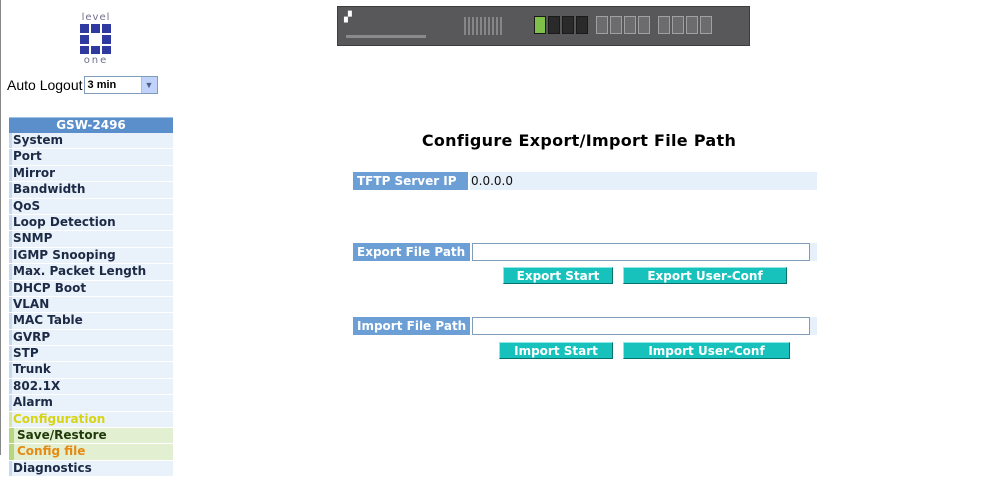 Image resolution: width=987 pixels, height=477 pixels. I want to click on menu-item-port: Port, so click(91, 157).